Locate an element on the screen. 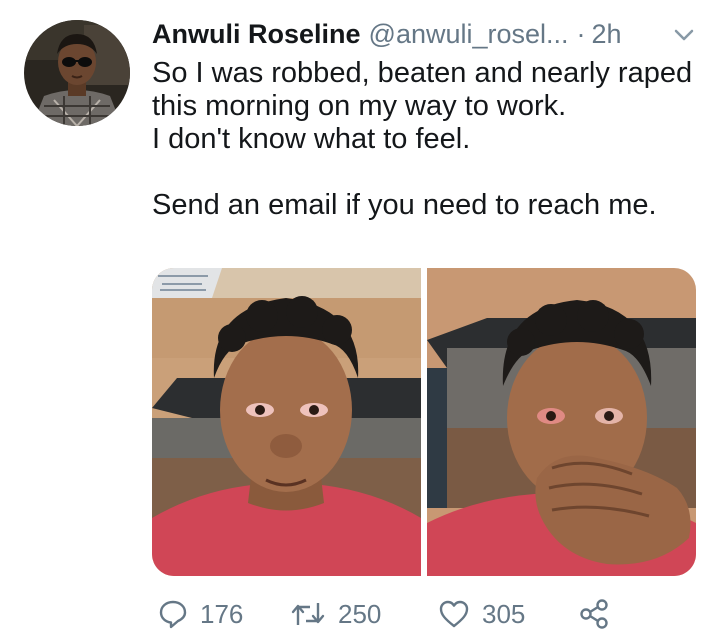  avatar is located at coordinates (77, 73).